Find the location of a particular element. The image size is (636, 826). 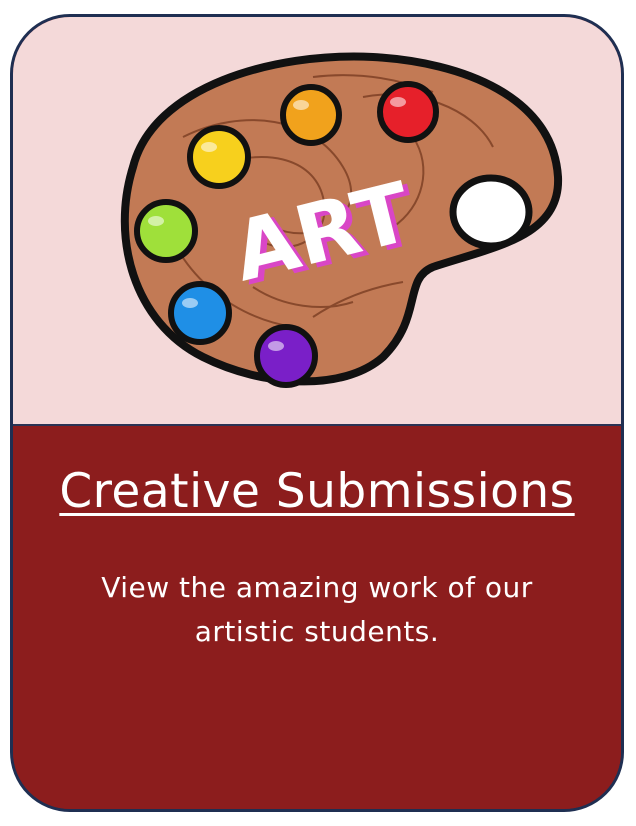

paint-green is located at coordinates (166, 231).